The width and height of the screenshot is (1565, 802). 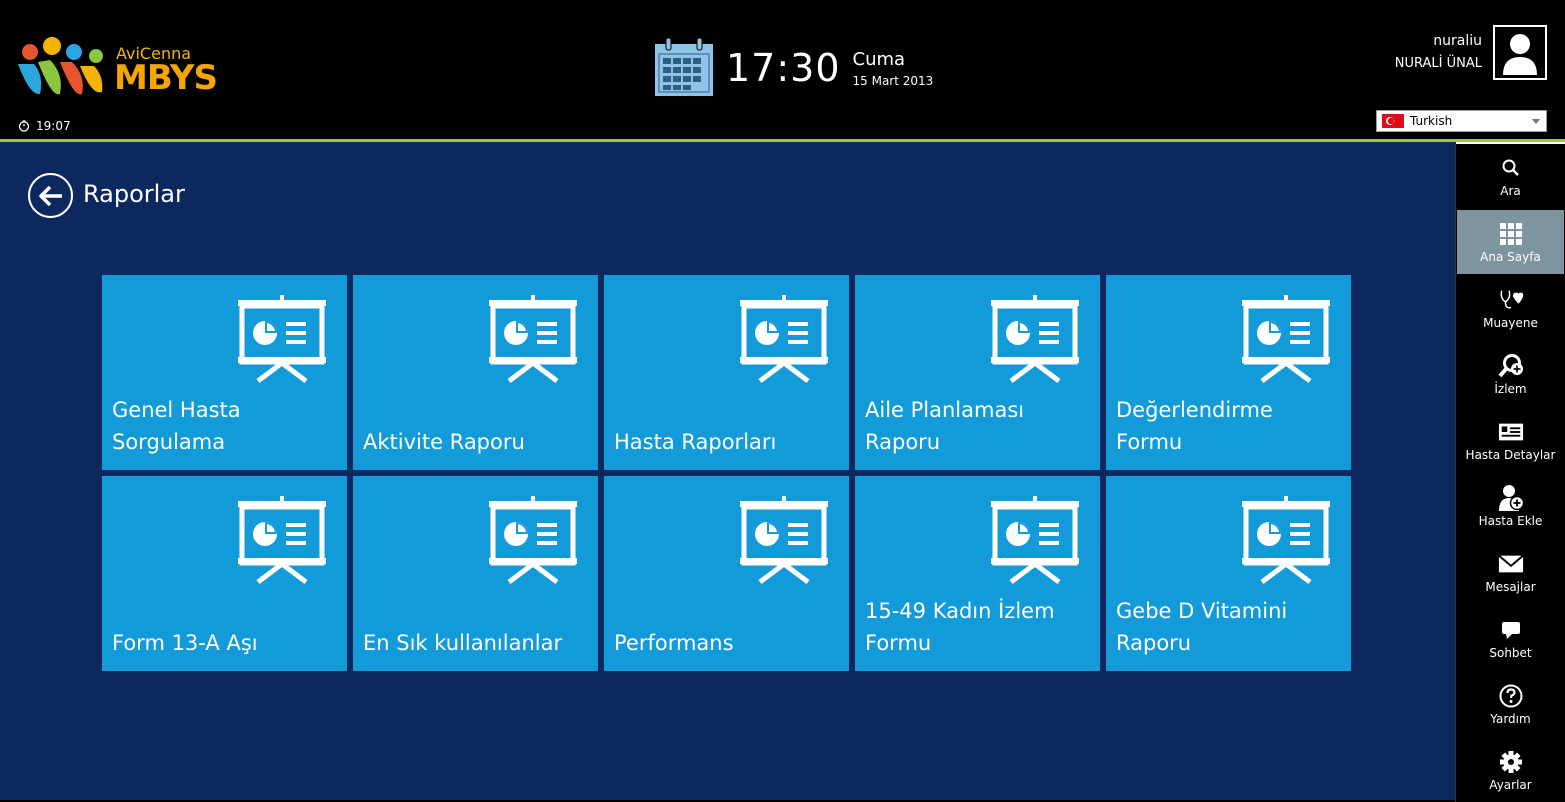 I want to click on language-select: Turkish, so click(x=1461, y=121).